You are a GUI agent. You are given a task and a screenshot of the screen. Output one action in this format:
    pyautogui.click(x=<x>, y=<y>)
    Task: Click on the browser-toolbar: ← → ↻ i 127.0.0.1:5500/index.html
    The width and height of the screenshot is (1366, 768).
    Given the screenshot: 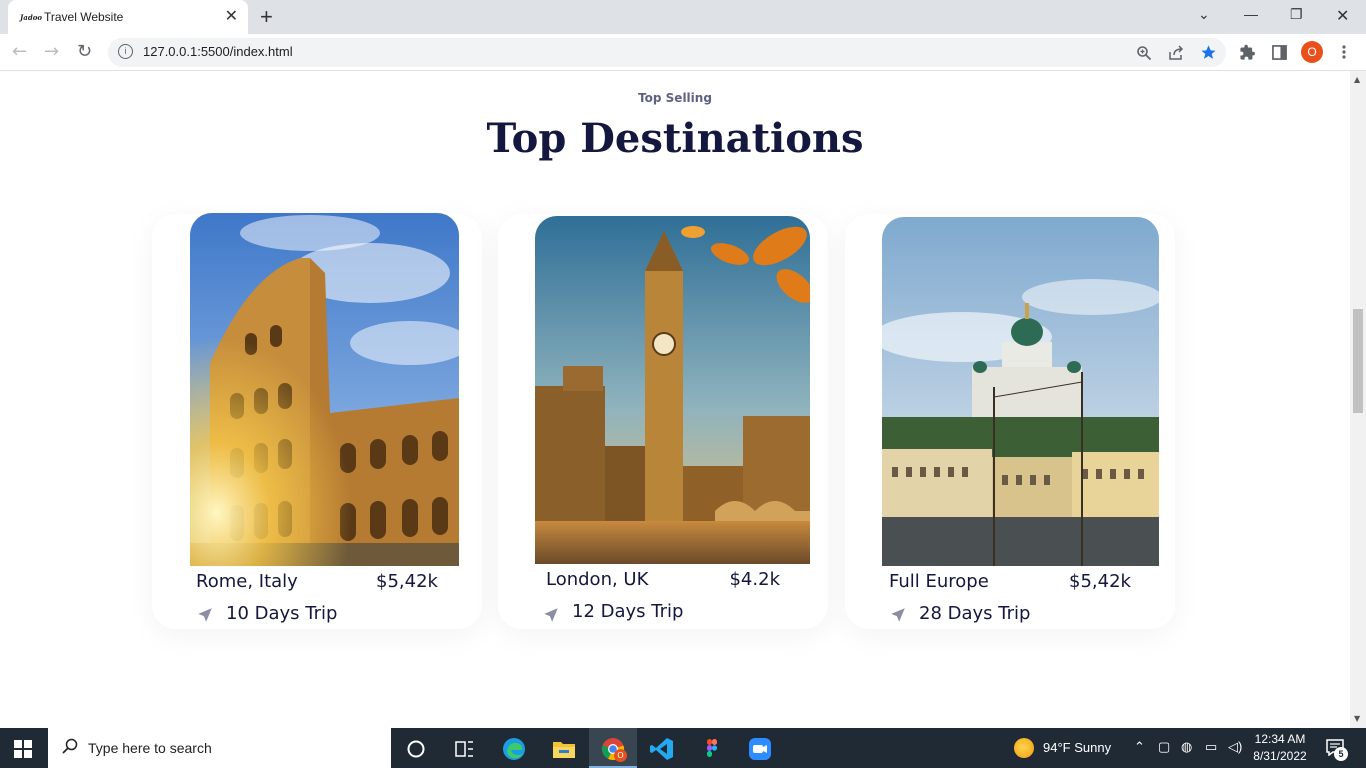 What is the action you would take?
    pyautogui.click(x=683, y=52)
    